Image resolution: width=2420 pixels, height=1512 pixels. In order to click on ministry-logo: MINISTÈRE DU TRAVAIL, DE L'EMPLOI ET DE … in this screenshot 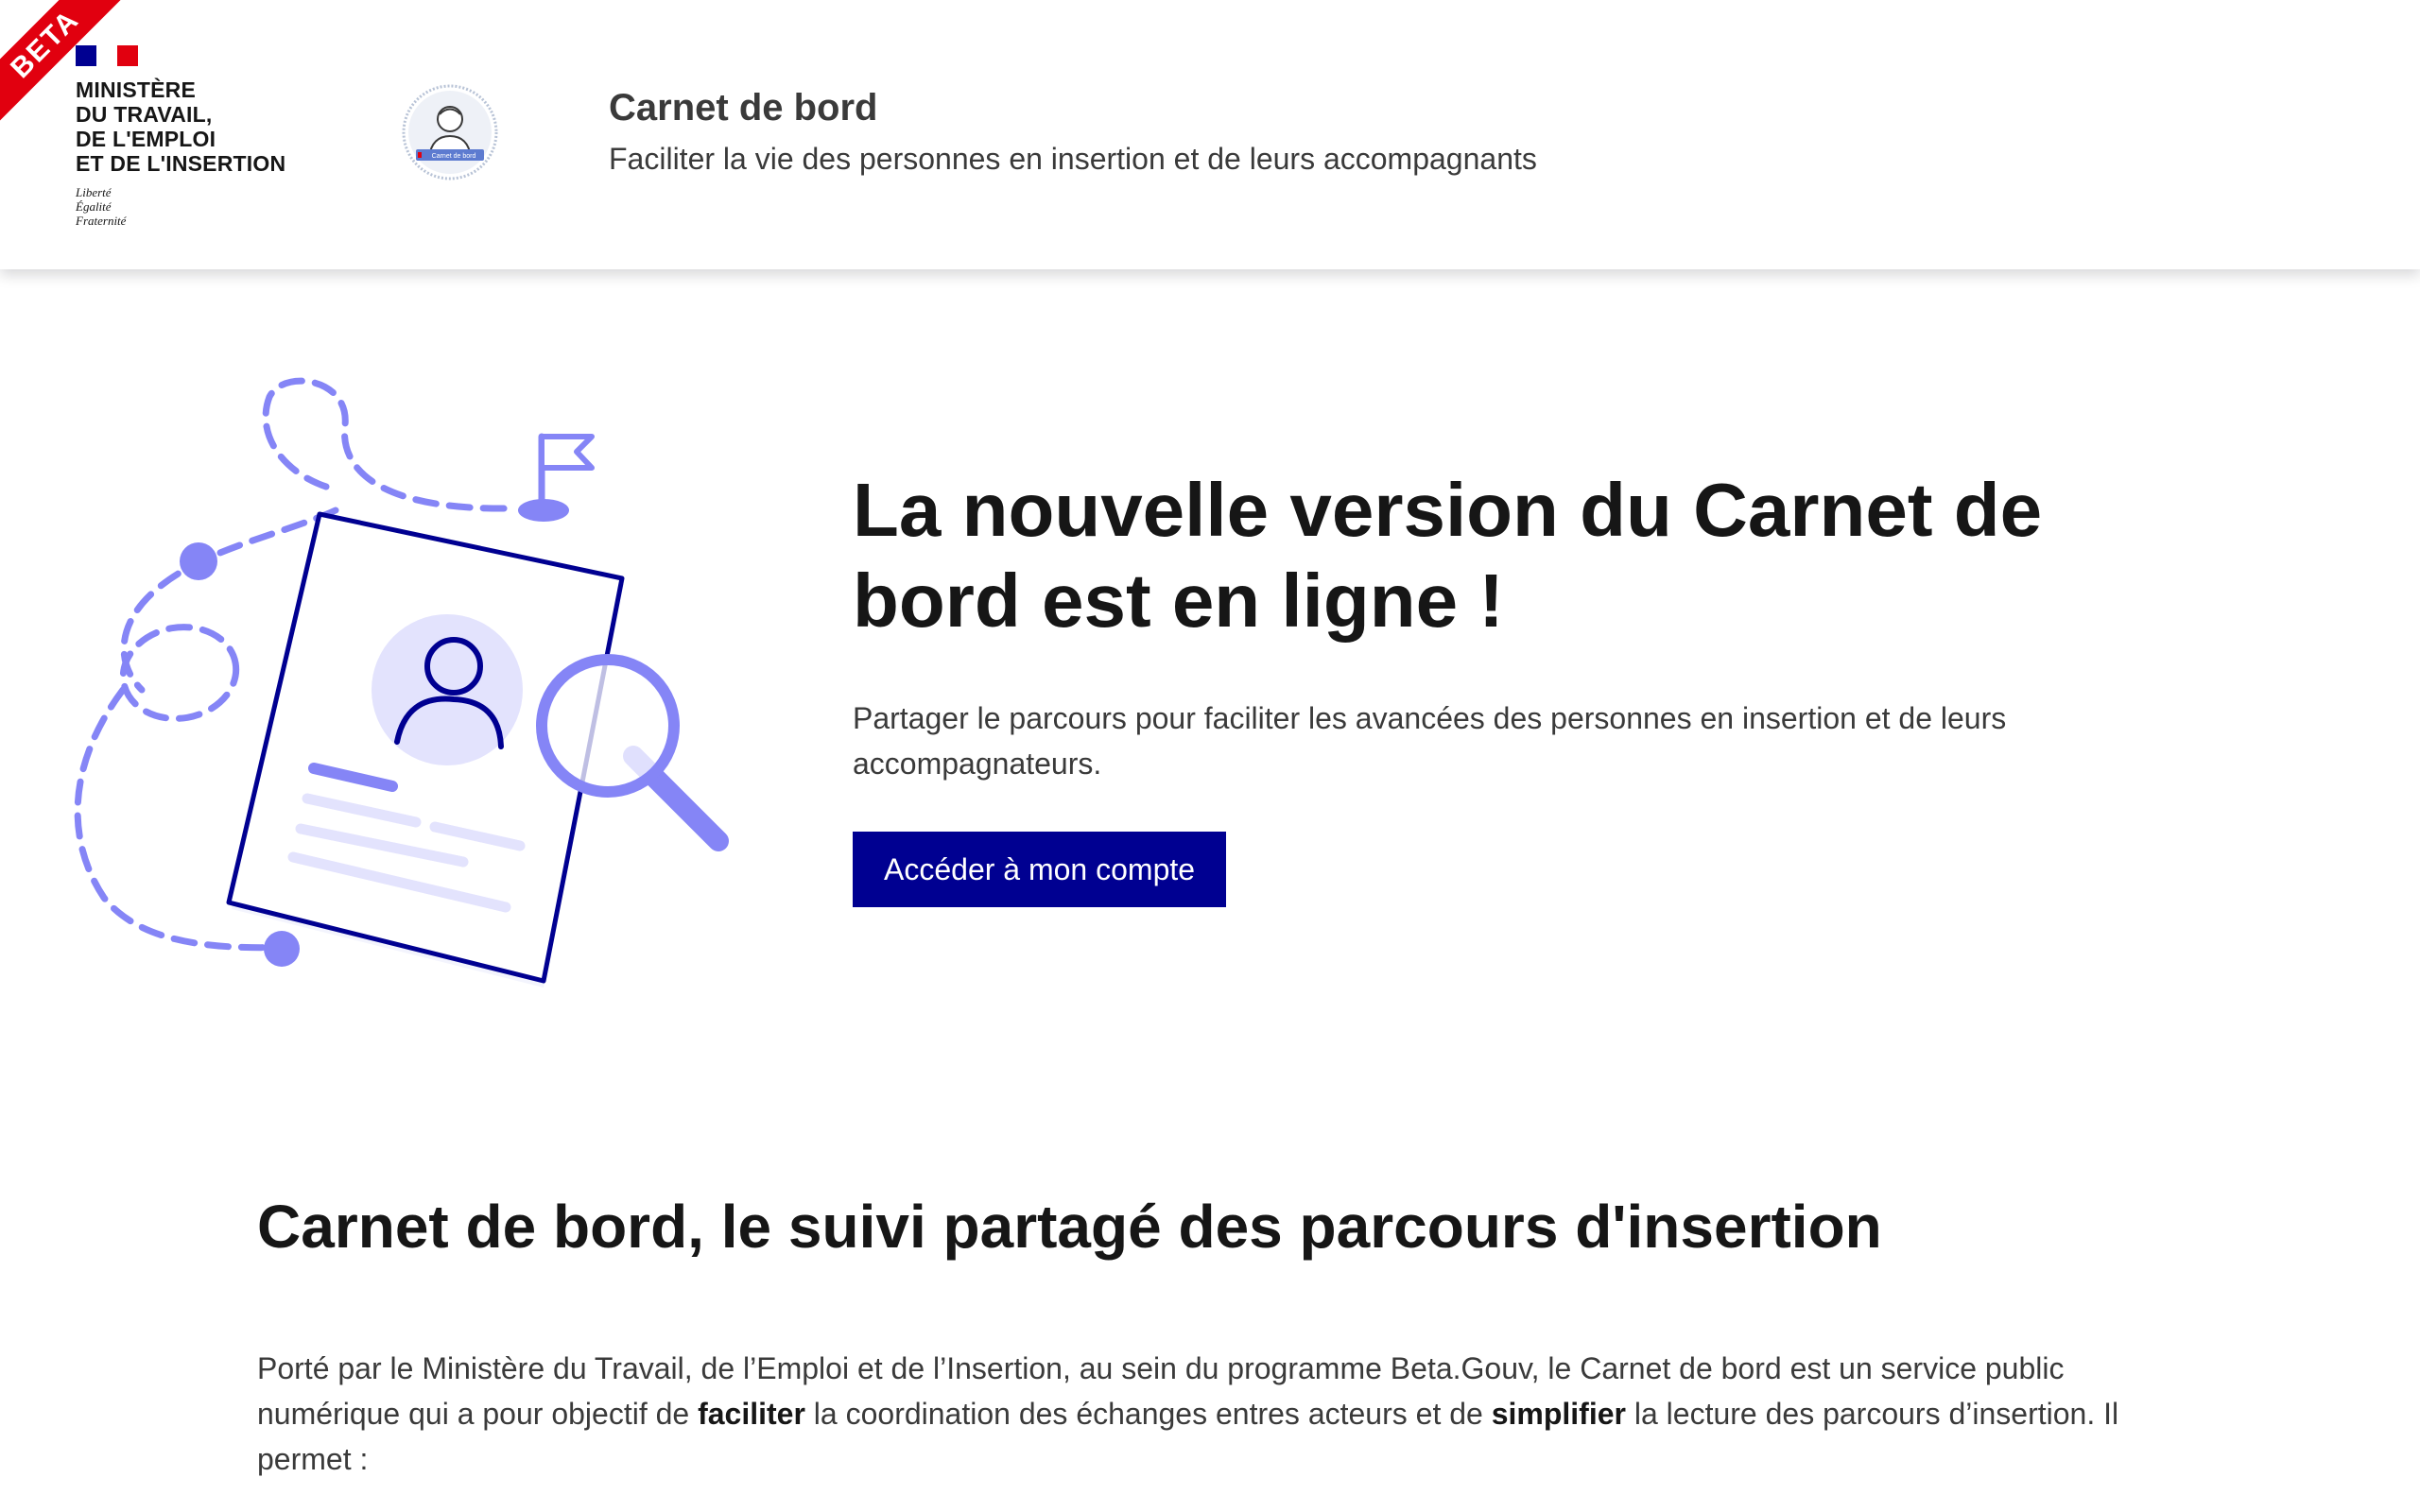, I will do `click(180, 136)`.